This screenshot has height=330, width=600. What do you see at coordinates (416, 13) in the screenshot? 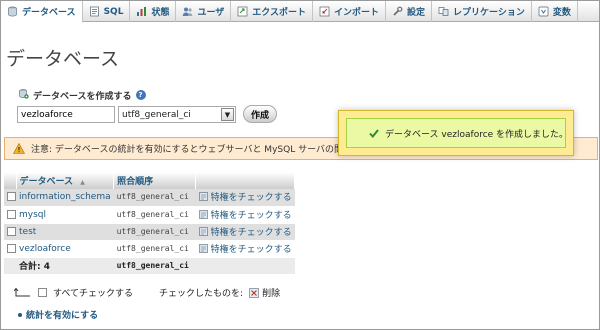
I see `tab-label: 設定` at bounding box center [416, 13].